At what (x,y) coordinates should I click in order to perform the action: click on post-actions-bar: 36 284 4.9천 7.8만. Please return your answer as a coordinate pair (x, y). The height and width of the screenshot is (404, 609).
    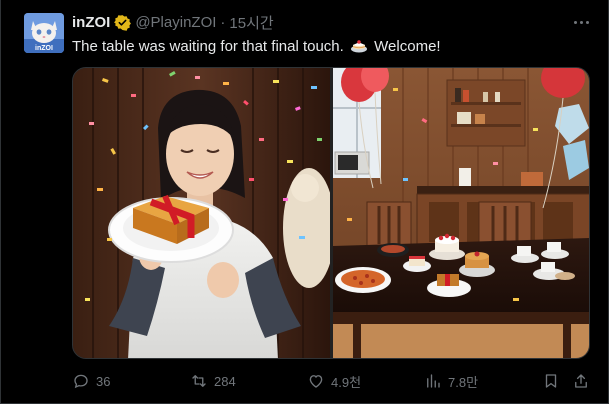
    Looking at the image, I should click on (332, 381).